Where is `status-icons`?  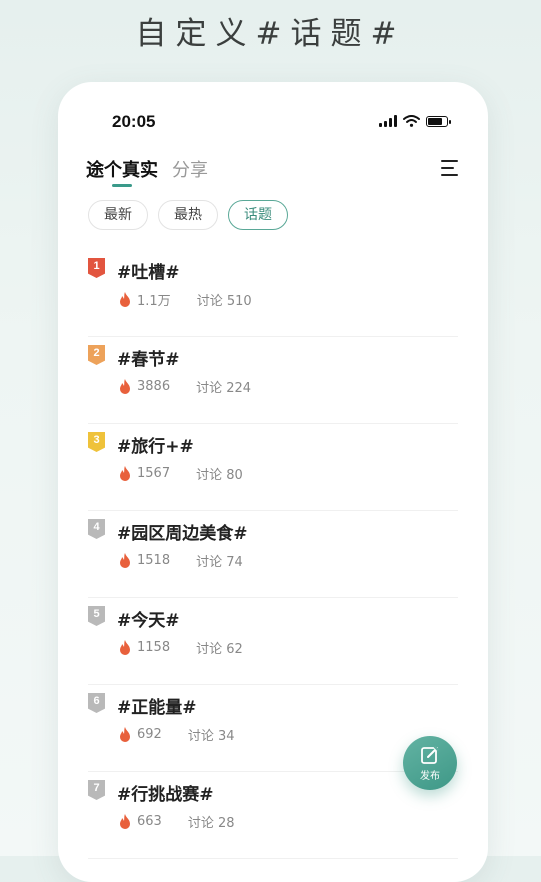
status-icons is located at coordinates (415, 121).